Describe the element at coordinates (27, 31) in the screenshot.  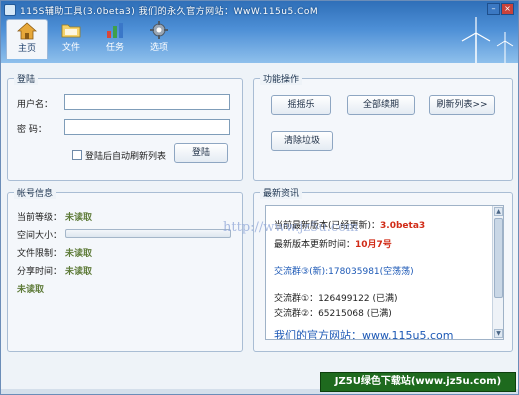
I see `home-icon` at that location.